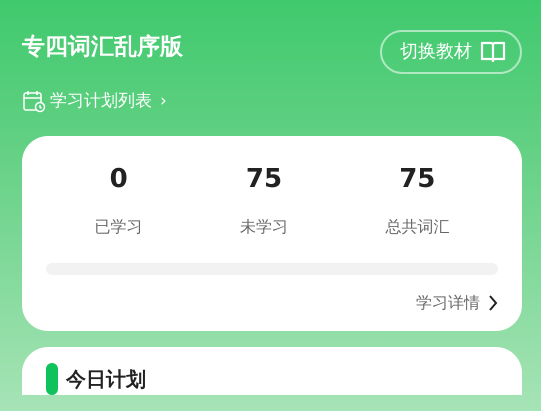 This screenshot has height=411, width=541. What do you see at coordinates (119, 227) in the screenshot?
I see `stat-label: 已学习` at bounding box center [119, 227].